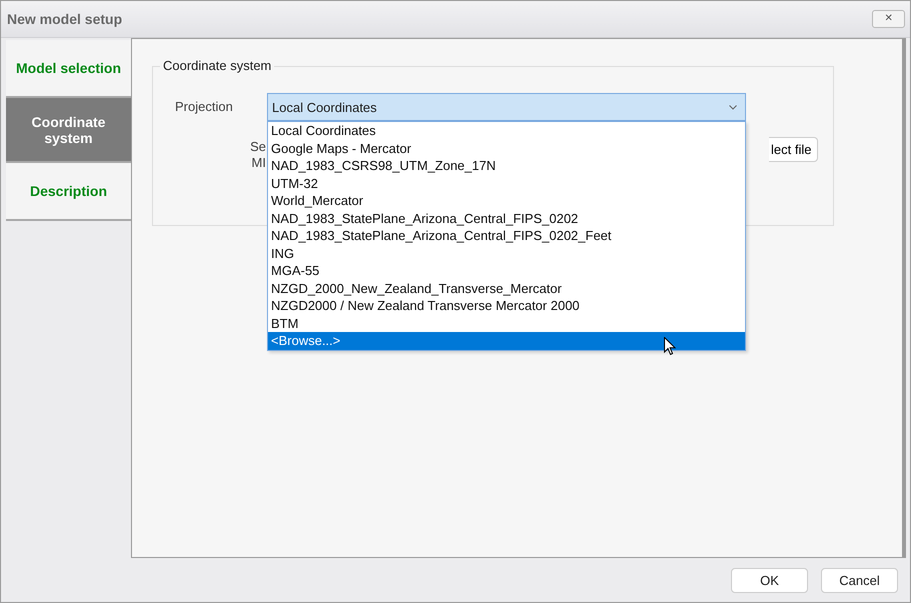 The image size is (911, 603). What do you see at coordinates (793, 149) in the screenshot?
I see `select-file-button: lect file` at bounding box center [793, 149].